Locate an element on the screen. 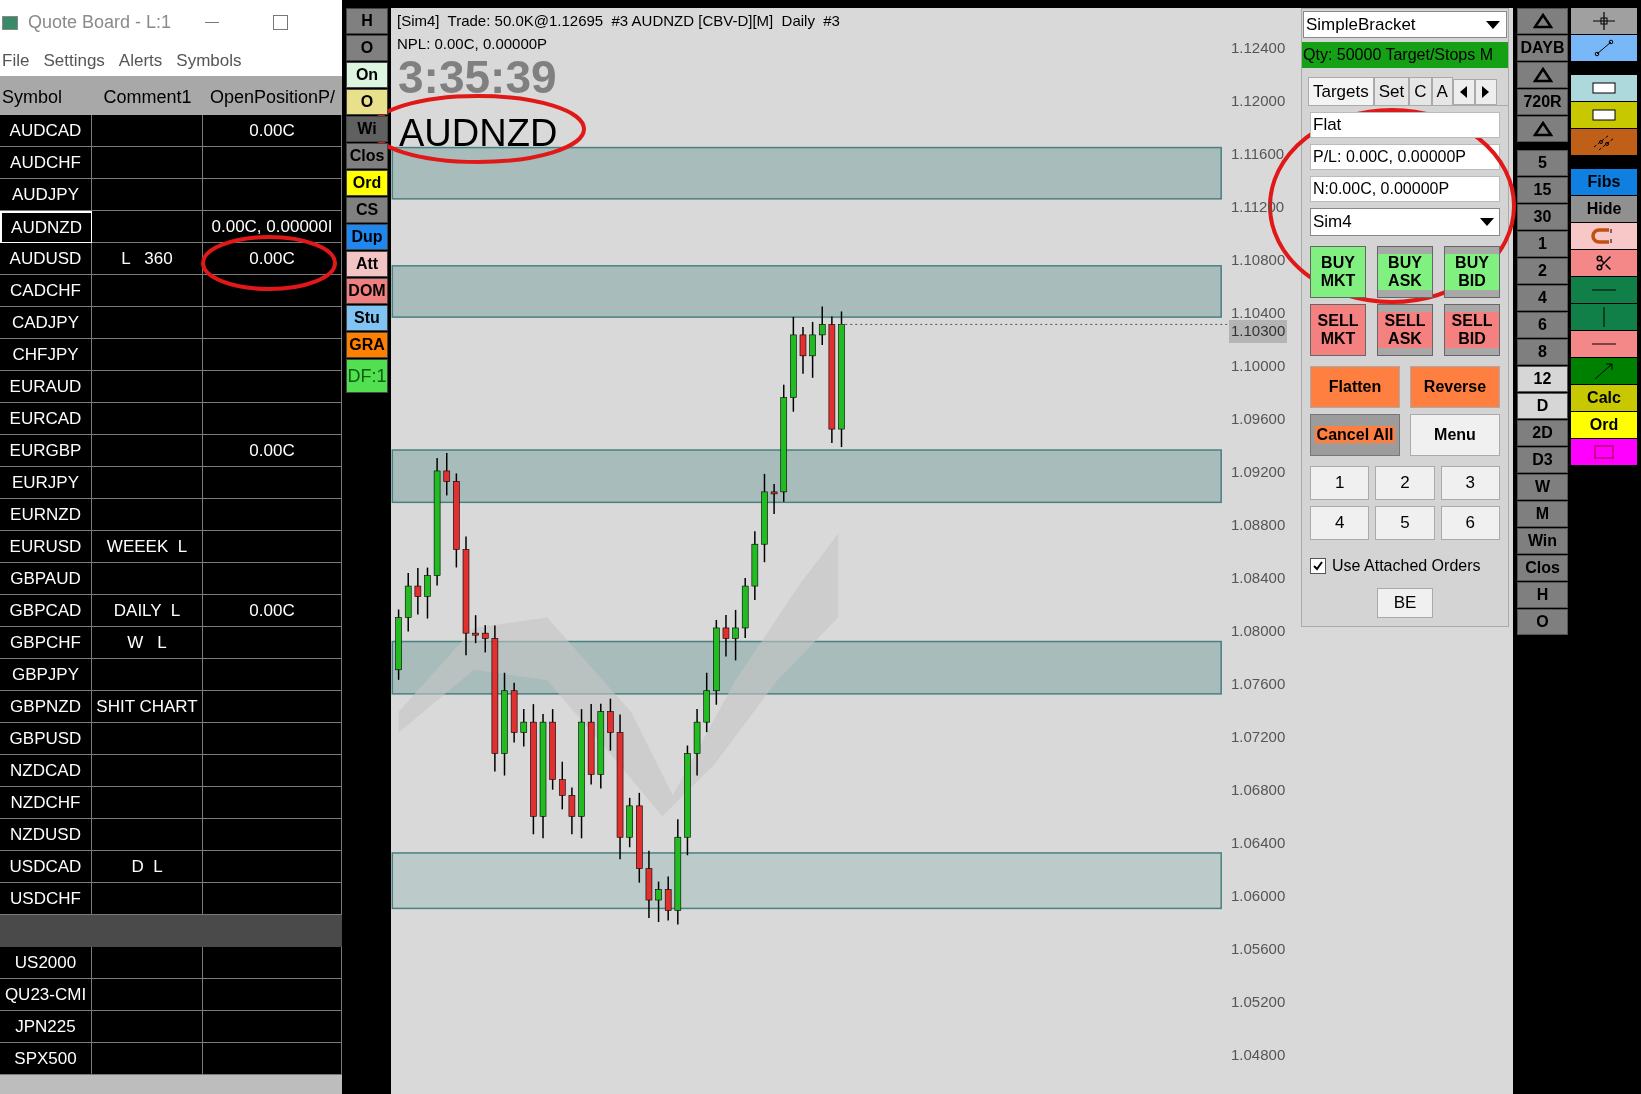 This screenshot has height=1094, width=1641. menu-item: Alerts is located at coordinates (140, 60).